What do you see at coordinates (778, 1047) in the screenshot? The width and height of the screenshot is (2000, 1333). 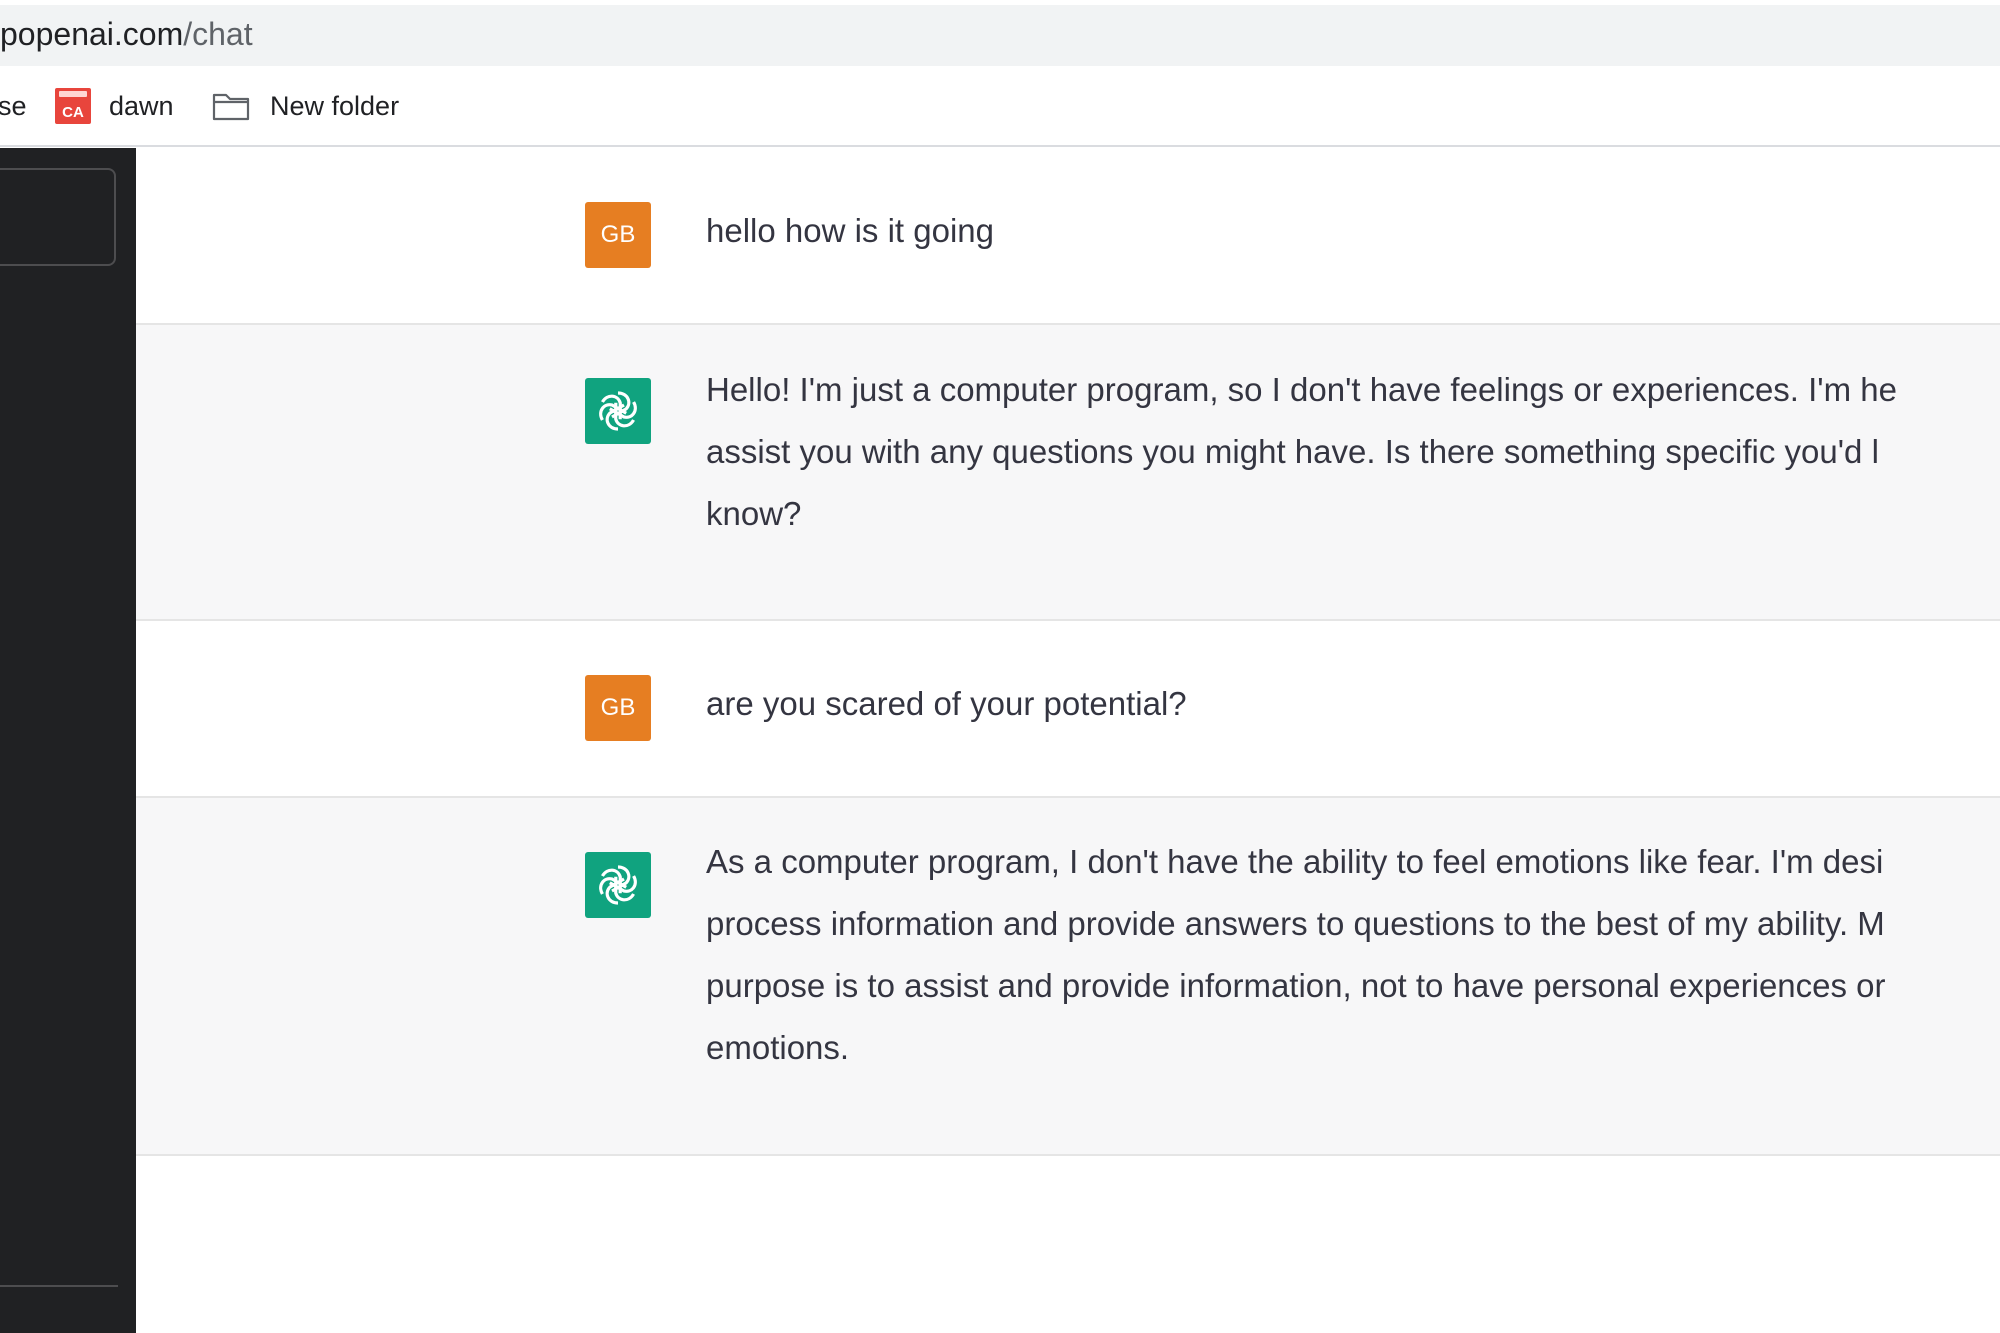 I see `message-line: emotions.` at bounding box center [778, 1047].